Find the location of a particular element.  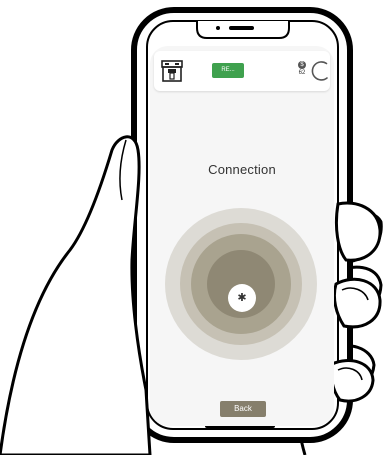

top-bar: RE... $ 62 is located at coordinates (242, 71).